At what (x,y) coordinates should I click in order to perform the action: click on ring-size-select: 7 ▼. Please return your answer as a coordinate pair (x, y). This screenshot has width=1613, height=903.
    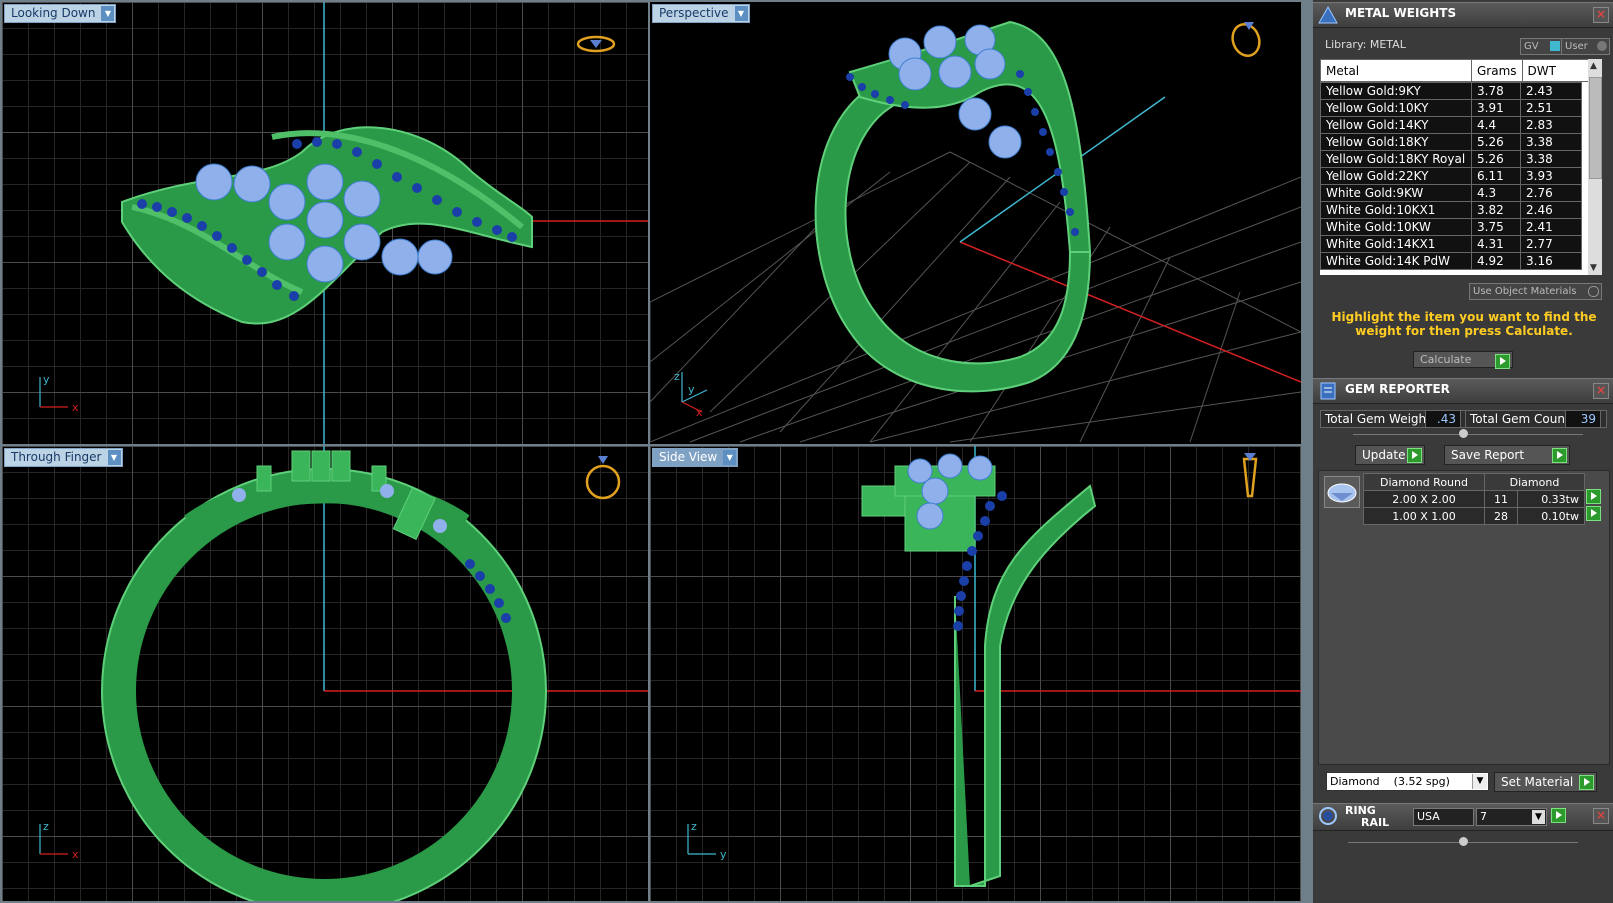
    Looking at the image, I should click on (1511, 817).